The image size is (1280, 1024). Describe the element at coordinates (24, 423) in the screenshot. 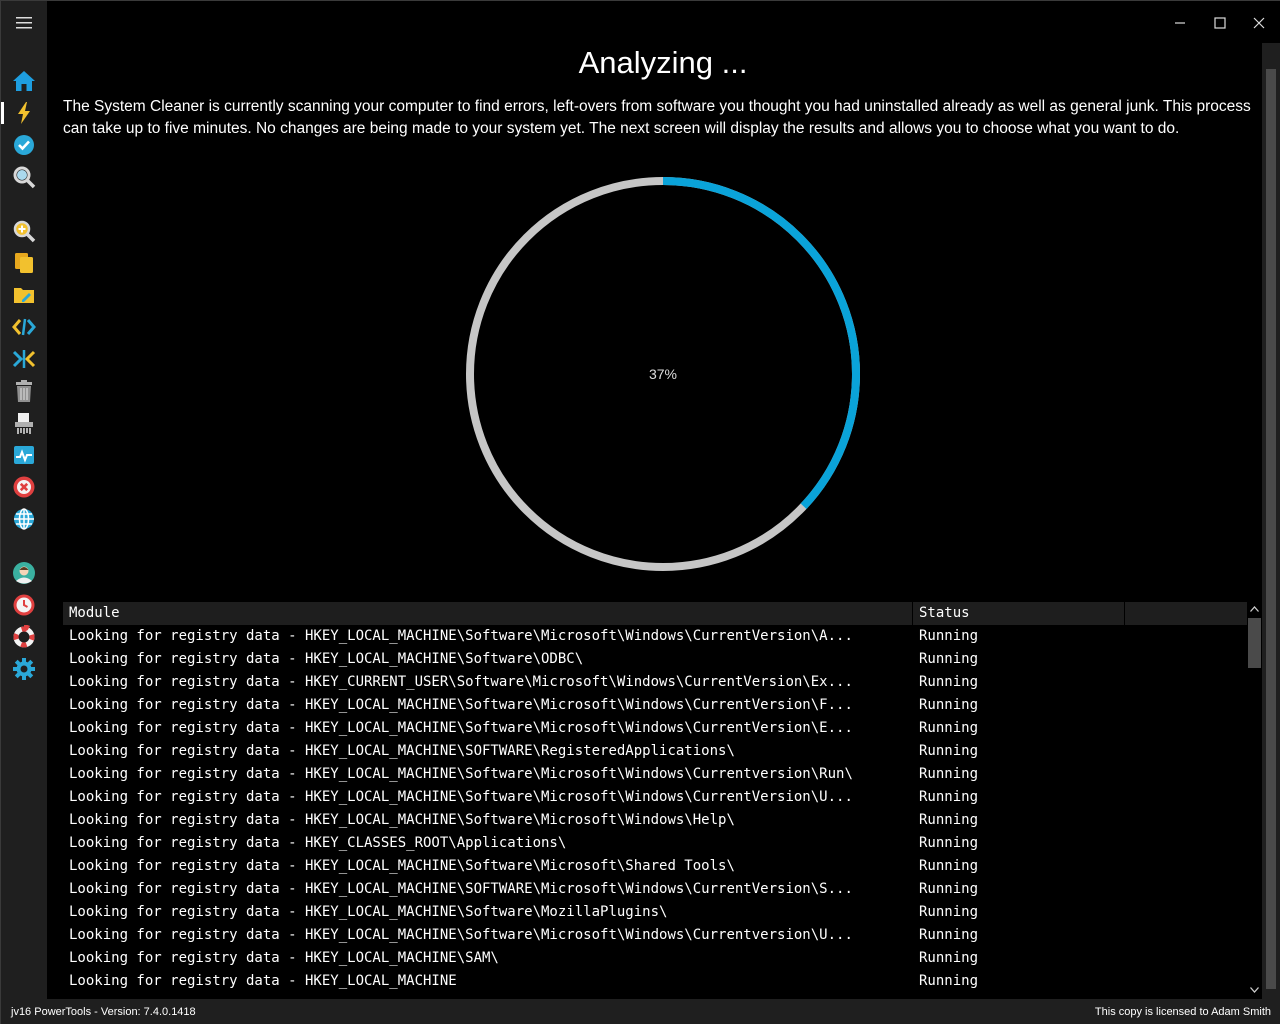

I see `shredder-icon` at that location.